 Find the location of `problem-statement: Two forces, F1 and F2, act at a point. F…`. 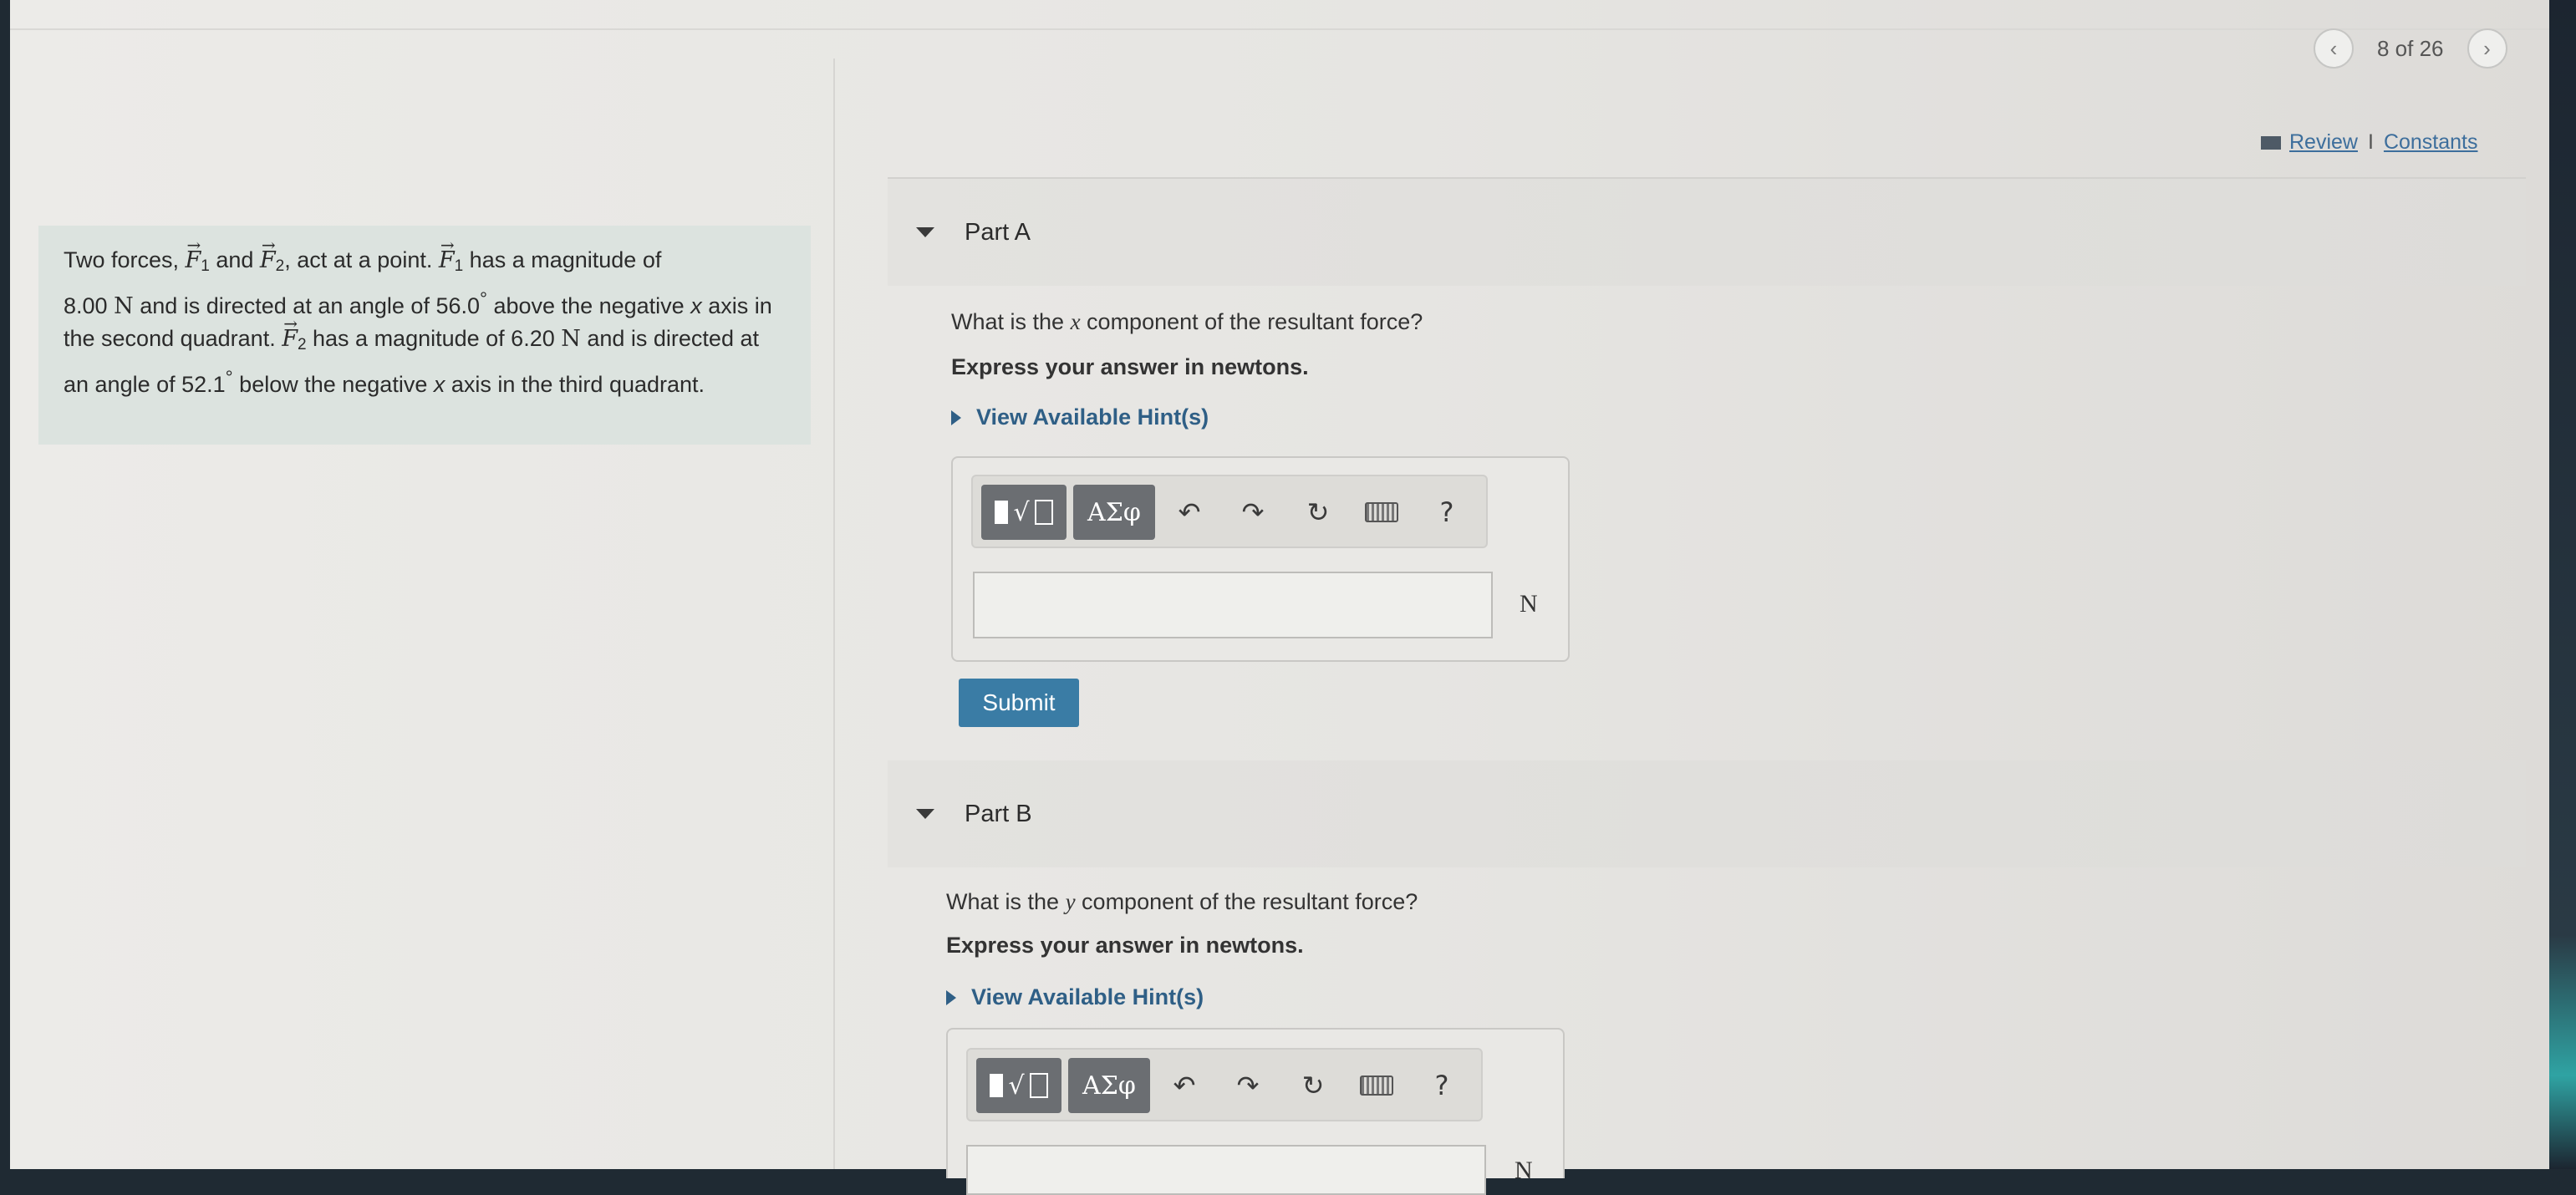

problem-statement: Two forces, F1 and F2, act at a point. F… is located at coordinates (424, 335).